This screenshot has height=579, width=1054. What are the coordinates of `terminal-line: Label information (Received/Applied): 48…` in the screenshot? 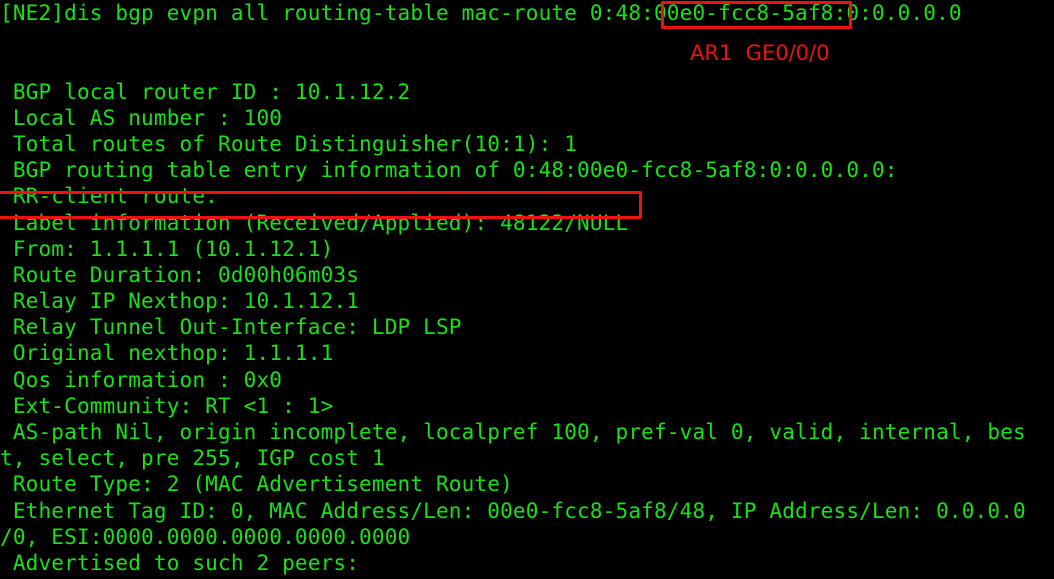 It's located at (314, 222).